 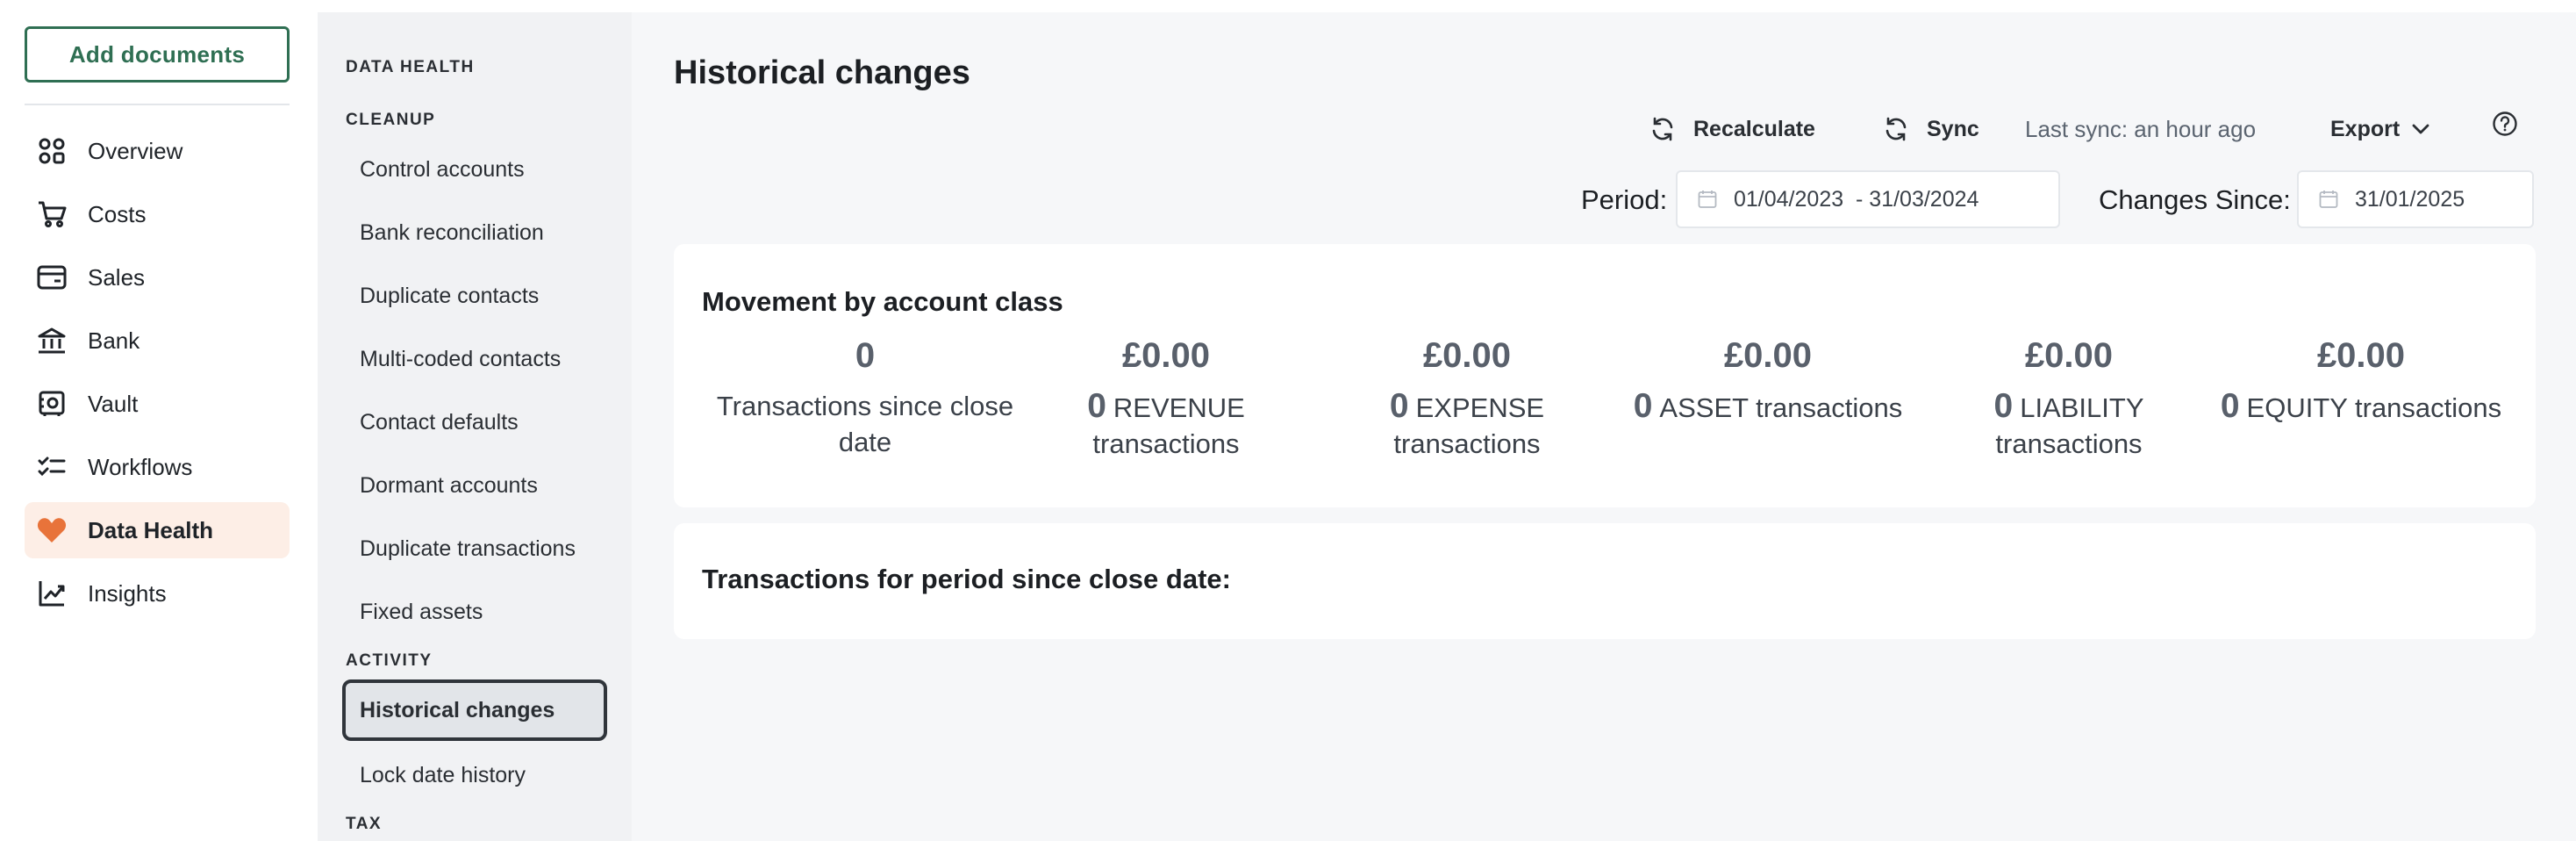 I want to click on stat-description: Transactions since close date, so click(x=865, y=424).